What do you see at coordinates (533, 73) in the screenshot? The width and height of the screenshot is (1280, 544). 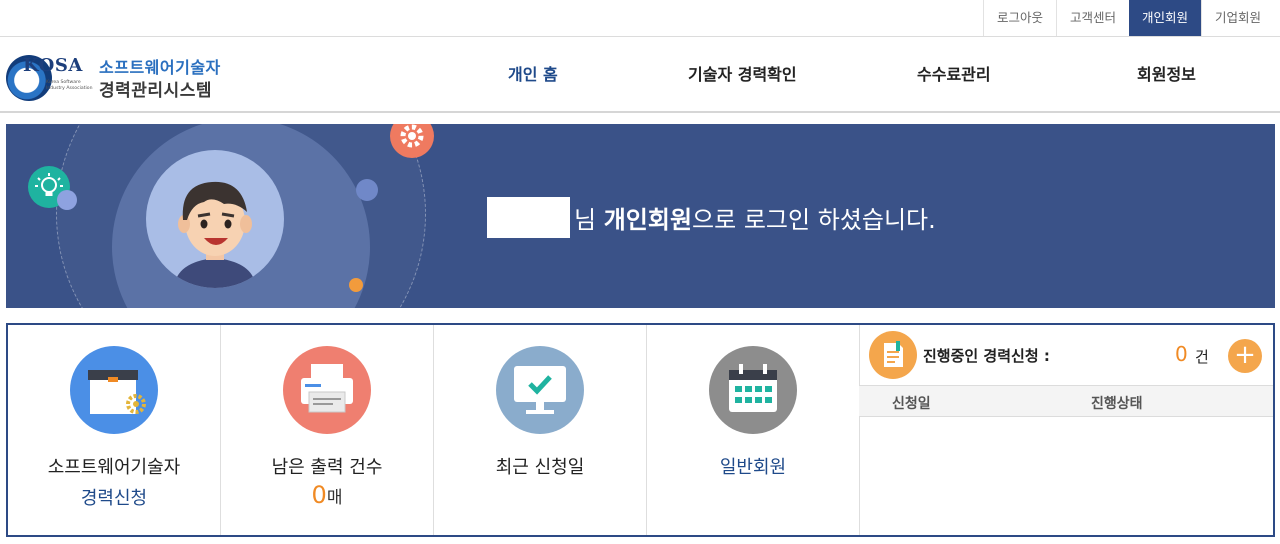 I see `nav-personal-home: 개인 홈` at bounding box center [533, 73].